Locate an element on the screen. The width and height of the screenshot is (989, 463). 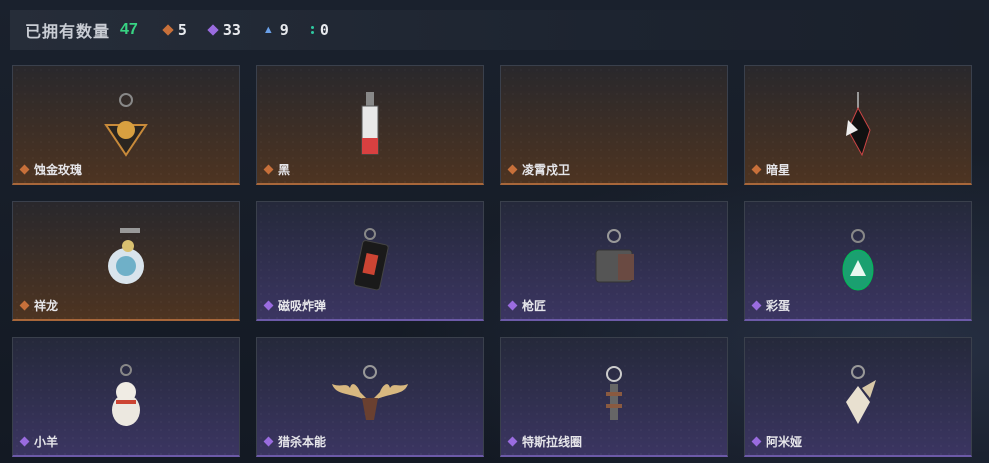
item-name: 小羊 is located at coordinates (39, 441).